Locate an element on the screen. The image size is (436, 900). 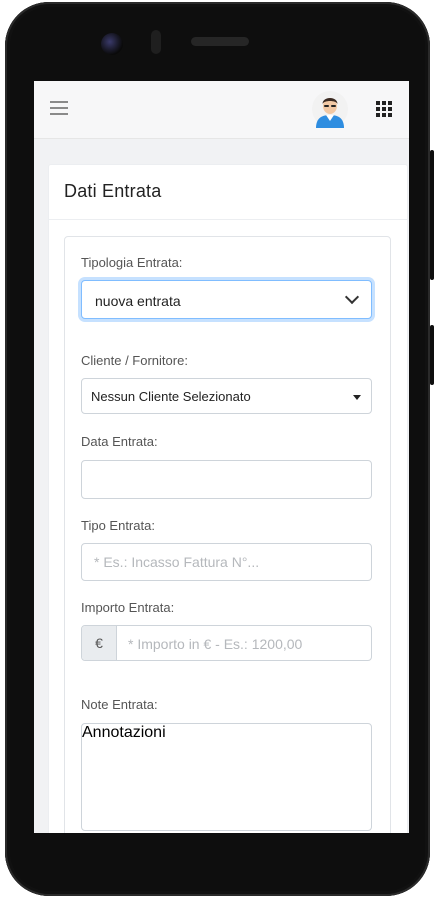
volume-button is located at coordinates (432, 215).